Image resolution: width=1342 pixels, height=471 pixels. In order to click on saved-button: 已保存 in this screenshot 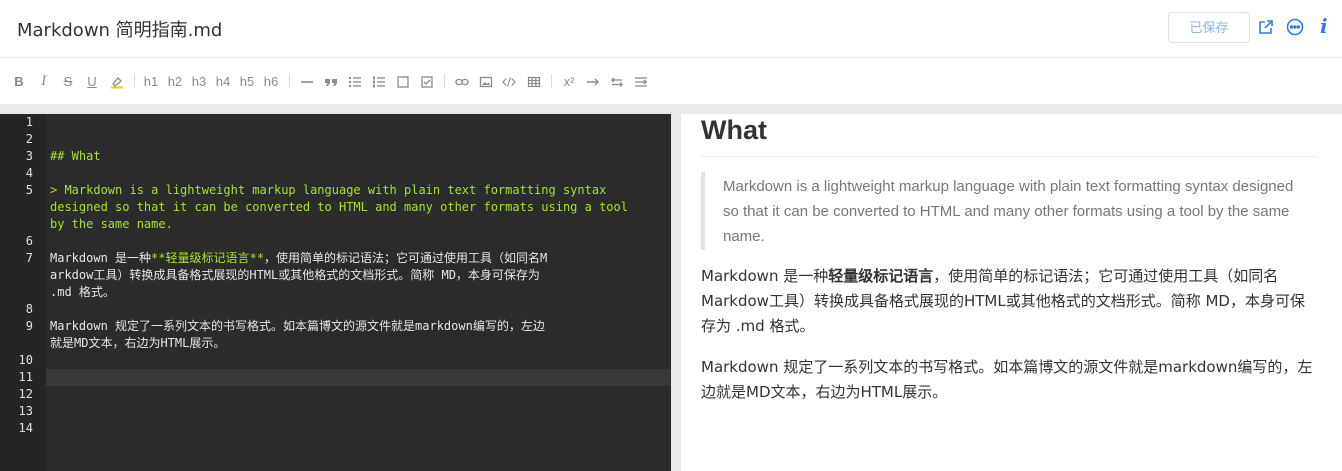, I will do `click(1209, 27)`.